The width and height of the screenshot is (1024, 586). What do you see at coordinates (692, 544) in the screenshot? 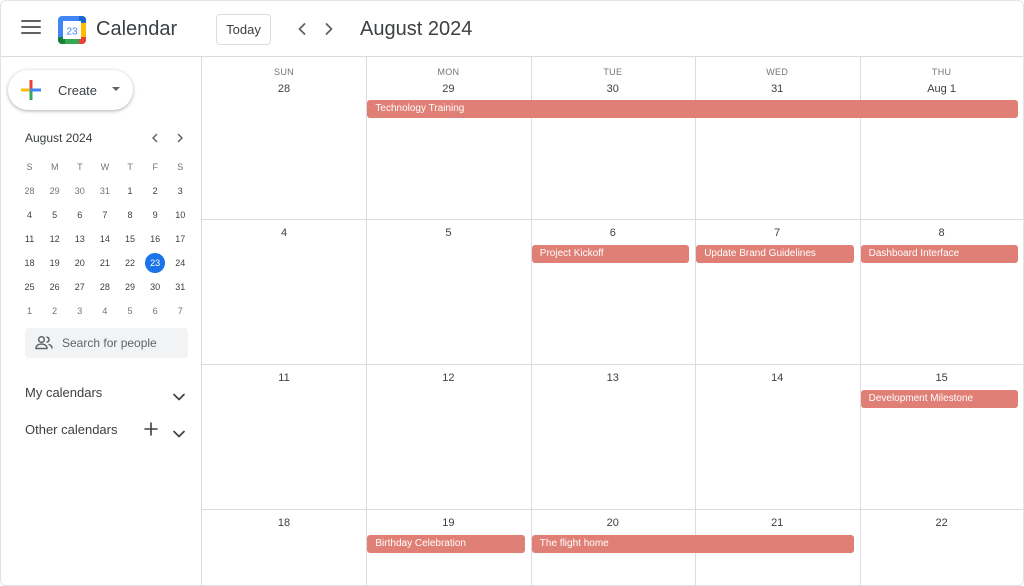
I see `event-chip: The flight home` at bounding box center [692, 544].